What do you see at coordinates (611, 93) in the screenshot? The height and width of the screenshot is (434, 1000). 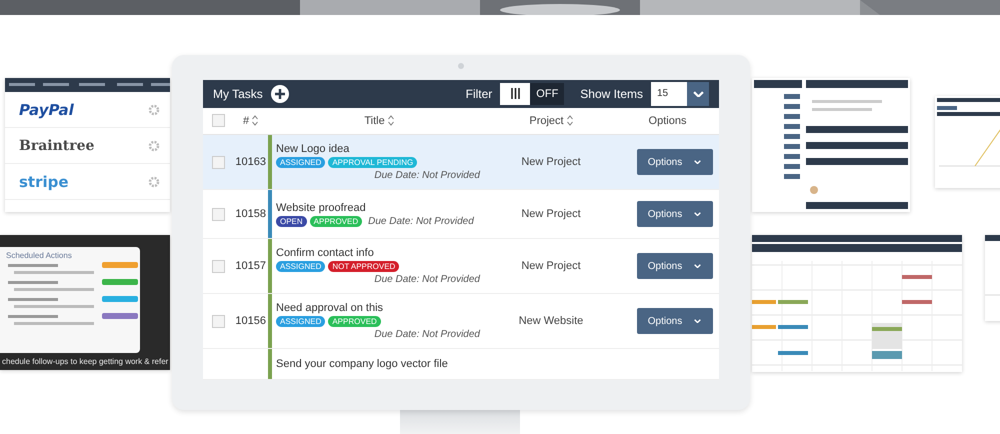 I see `show-items-label: Show Items` at bounding box center [611, 93].